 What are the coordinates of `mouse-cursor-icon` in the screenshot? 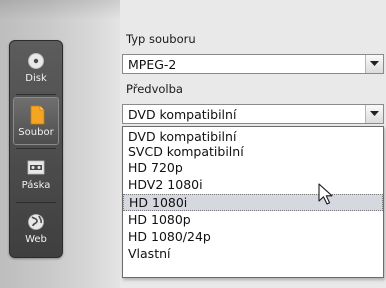 It's located at (325, 194).